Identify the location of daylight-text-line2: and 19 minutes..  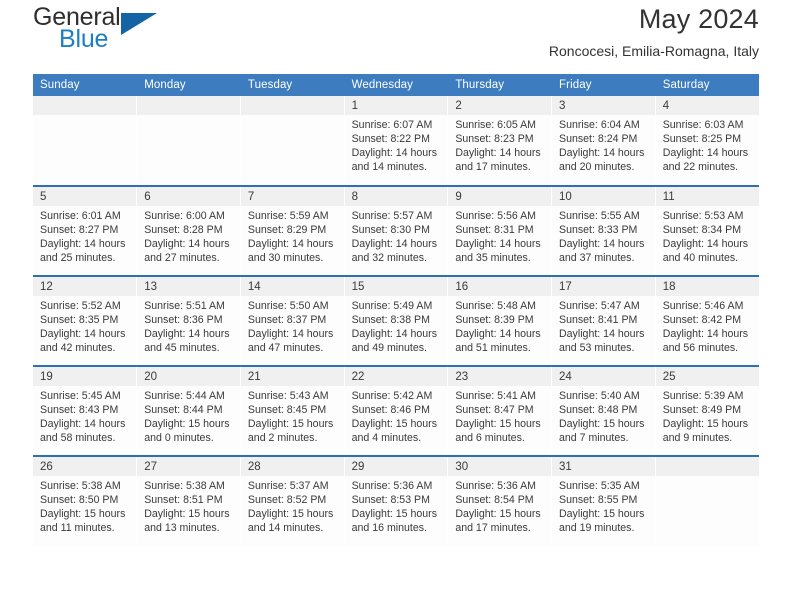
(597, 528).